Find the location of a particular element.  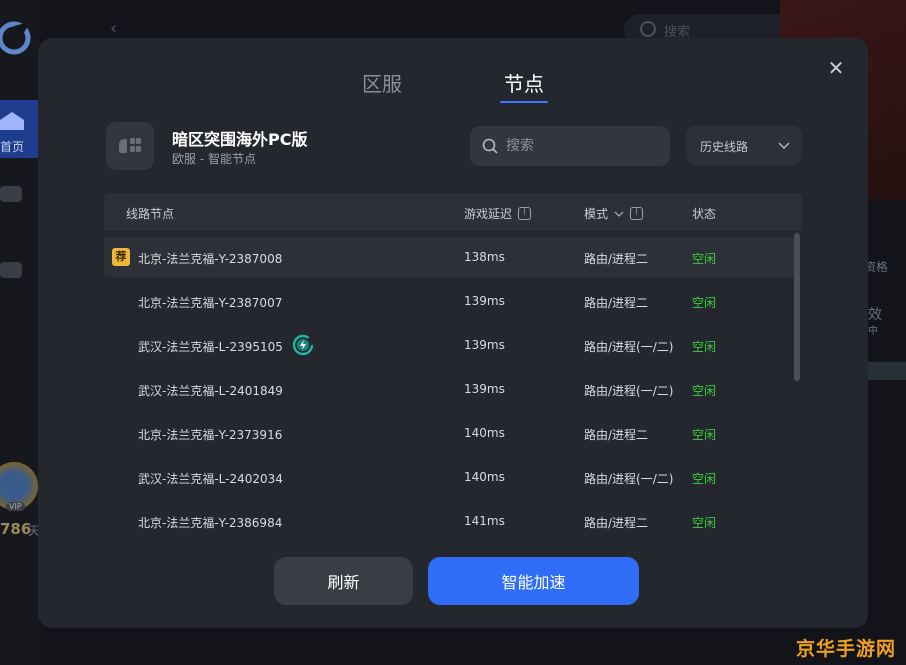

tab-region: 区服 is located at coordinates (382, 85).